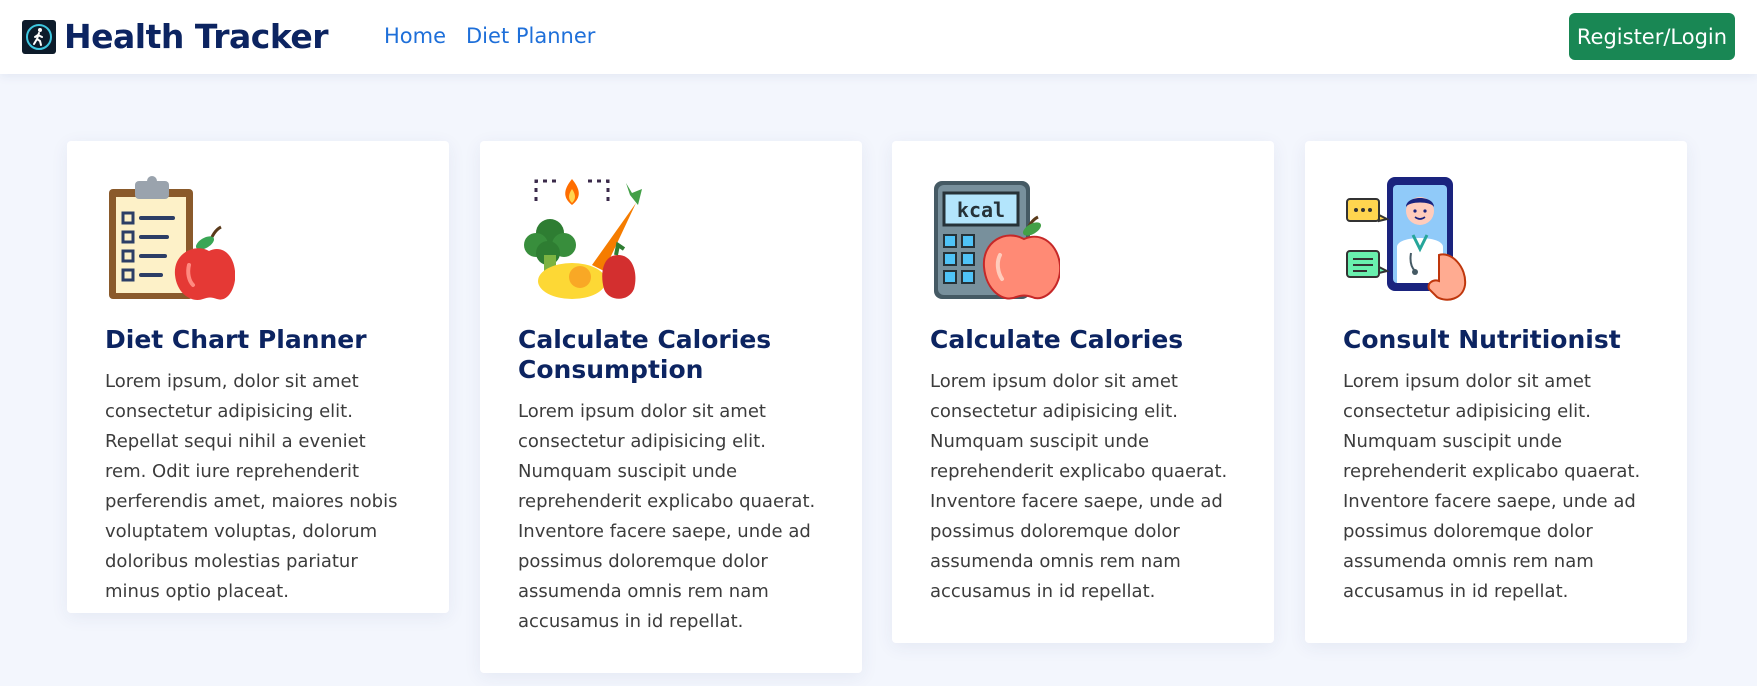 This screenshot has width=1757, height=686. I want to click on kcal-label: kcal, so click(981, 210).